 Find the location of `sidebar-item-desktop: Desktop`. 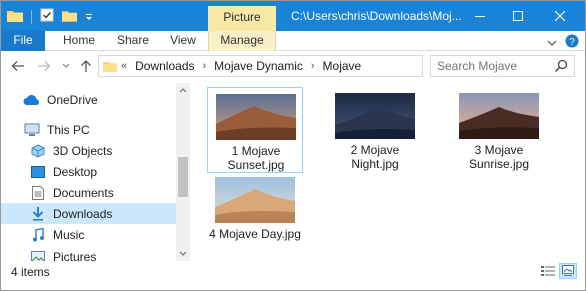

sidebar-item-desktop: Desktop is located at coordinates (88, 171).